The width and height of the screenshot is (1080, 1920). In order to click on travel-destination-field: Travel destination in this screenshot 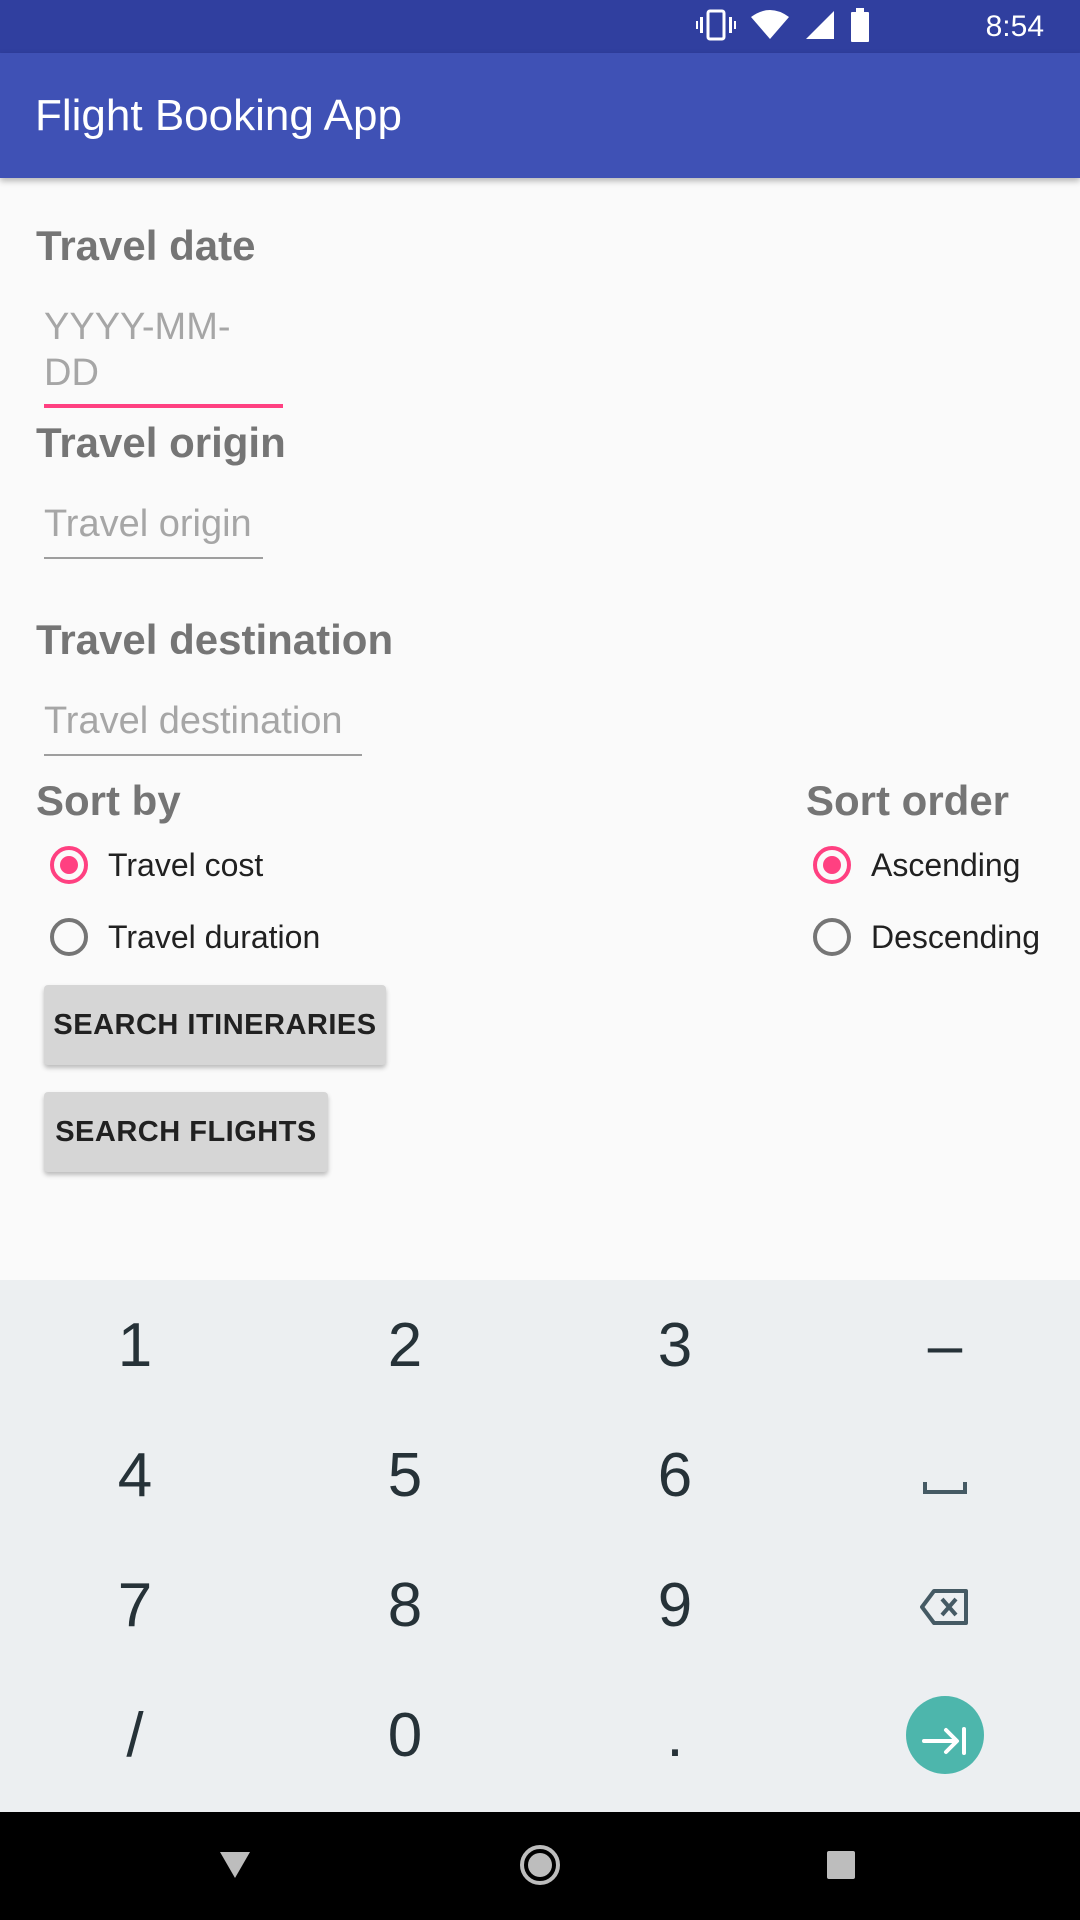, I will do `click(203, 727)`.